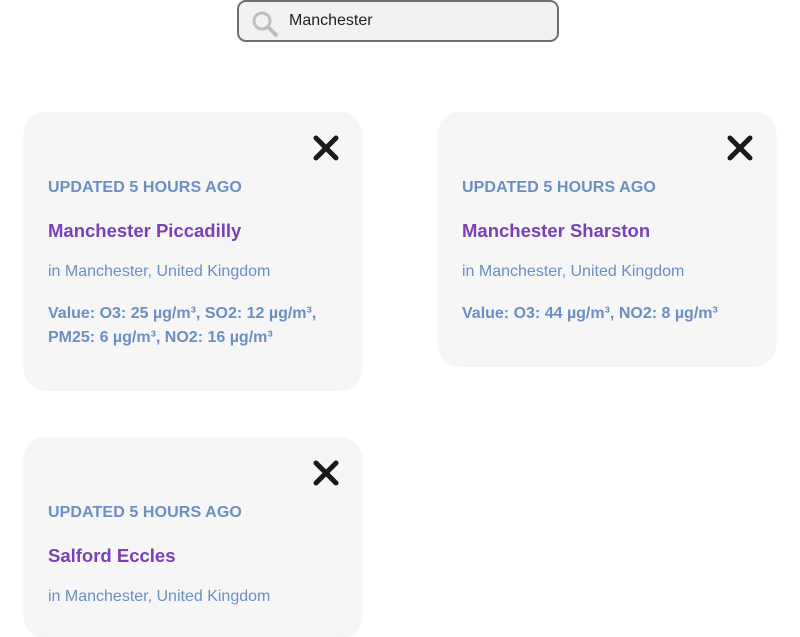 The width and height of the screenshot is (800, 637). Describe the element at coordinates (556, 230) in the screenshot. I see `station-name: Manchester Sharston` at that location.